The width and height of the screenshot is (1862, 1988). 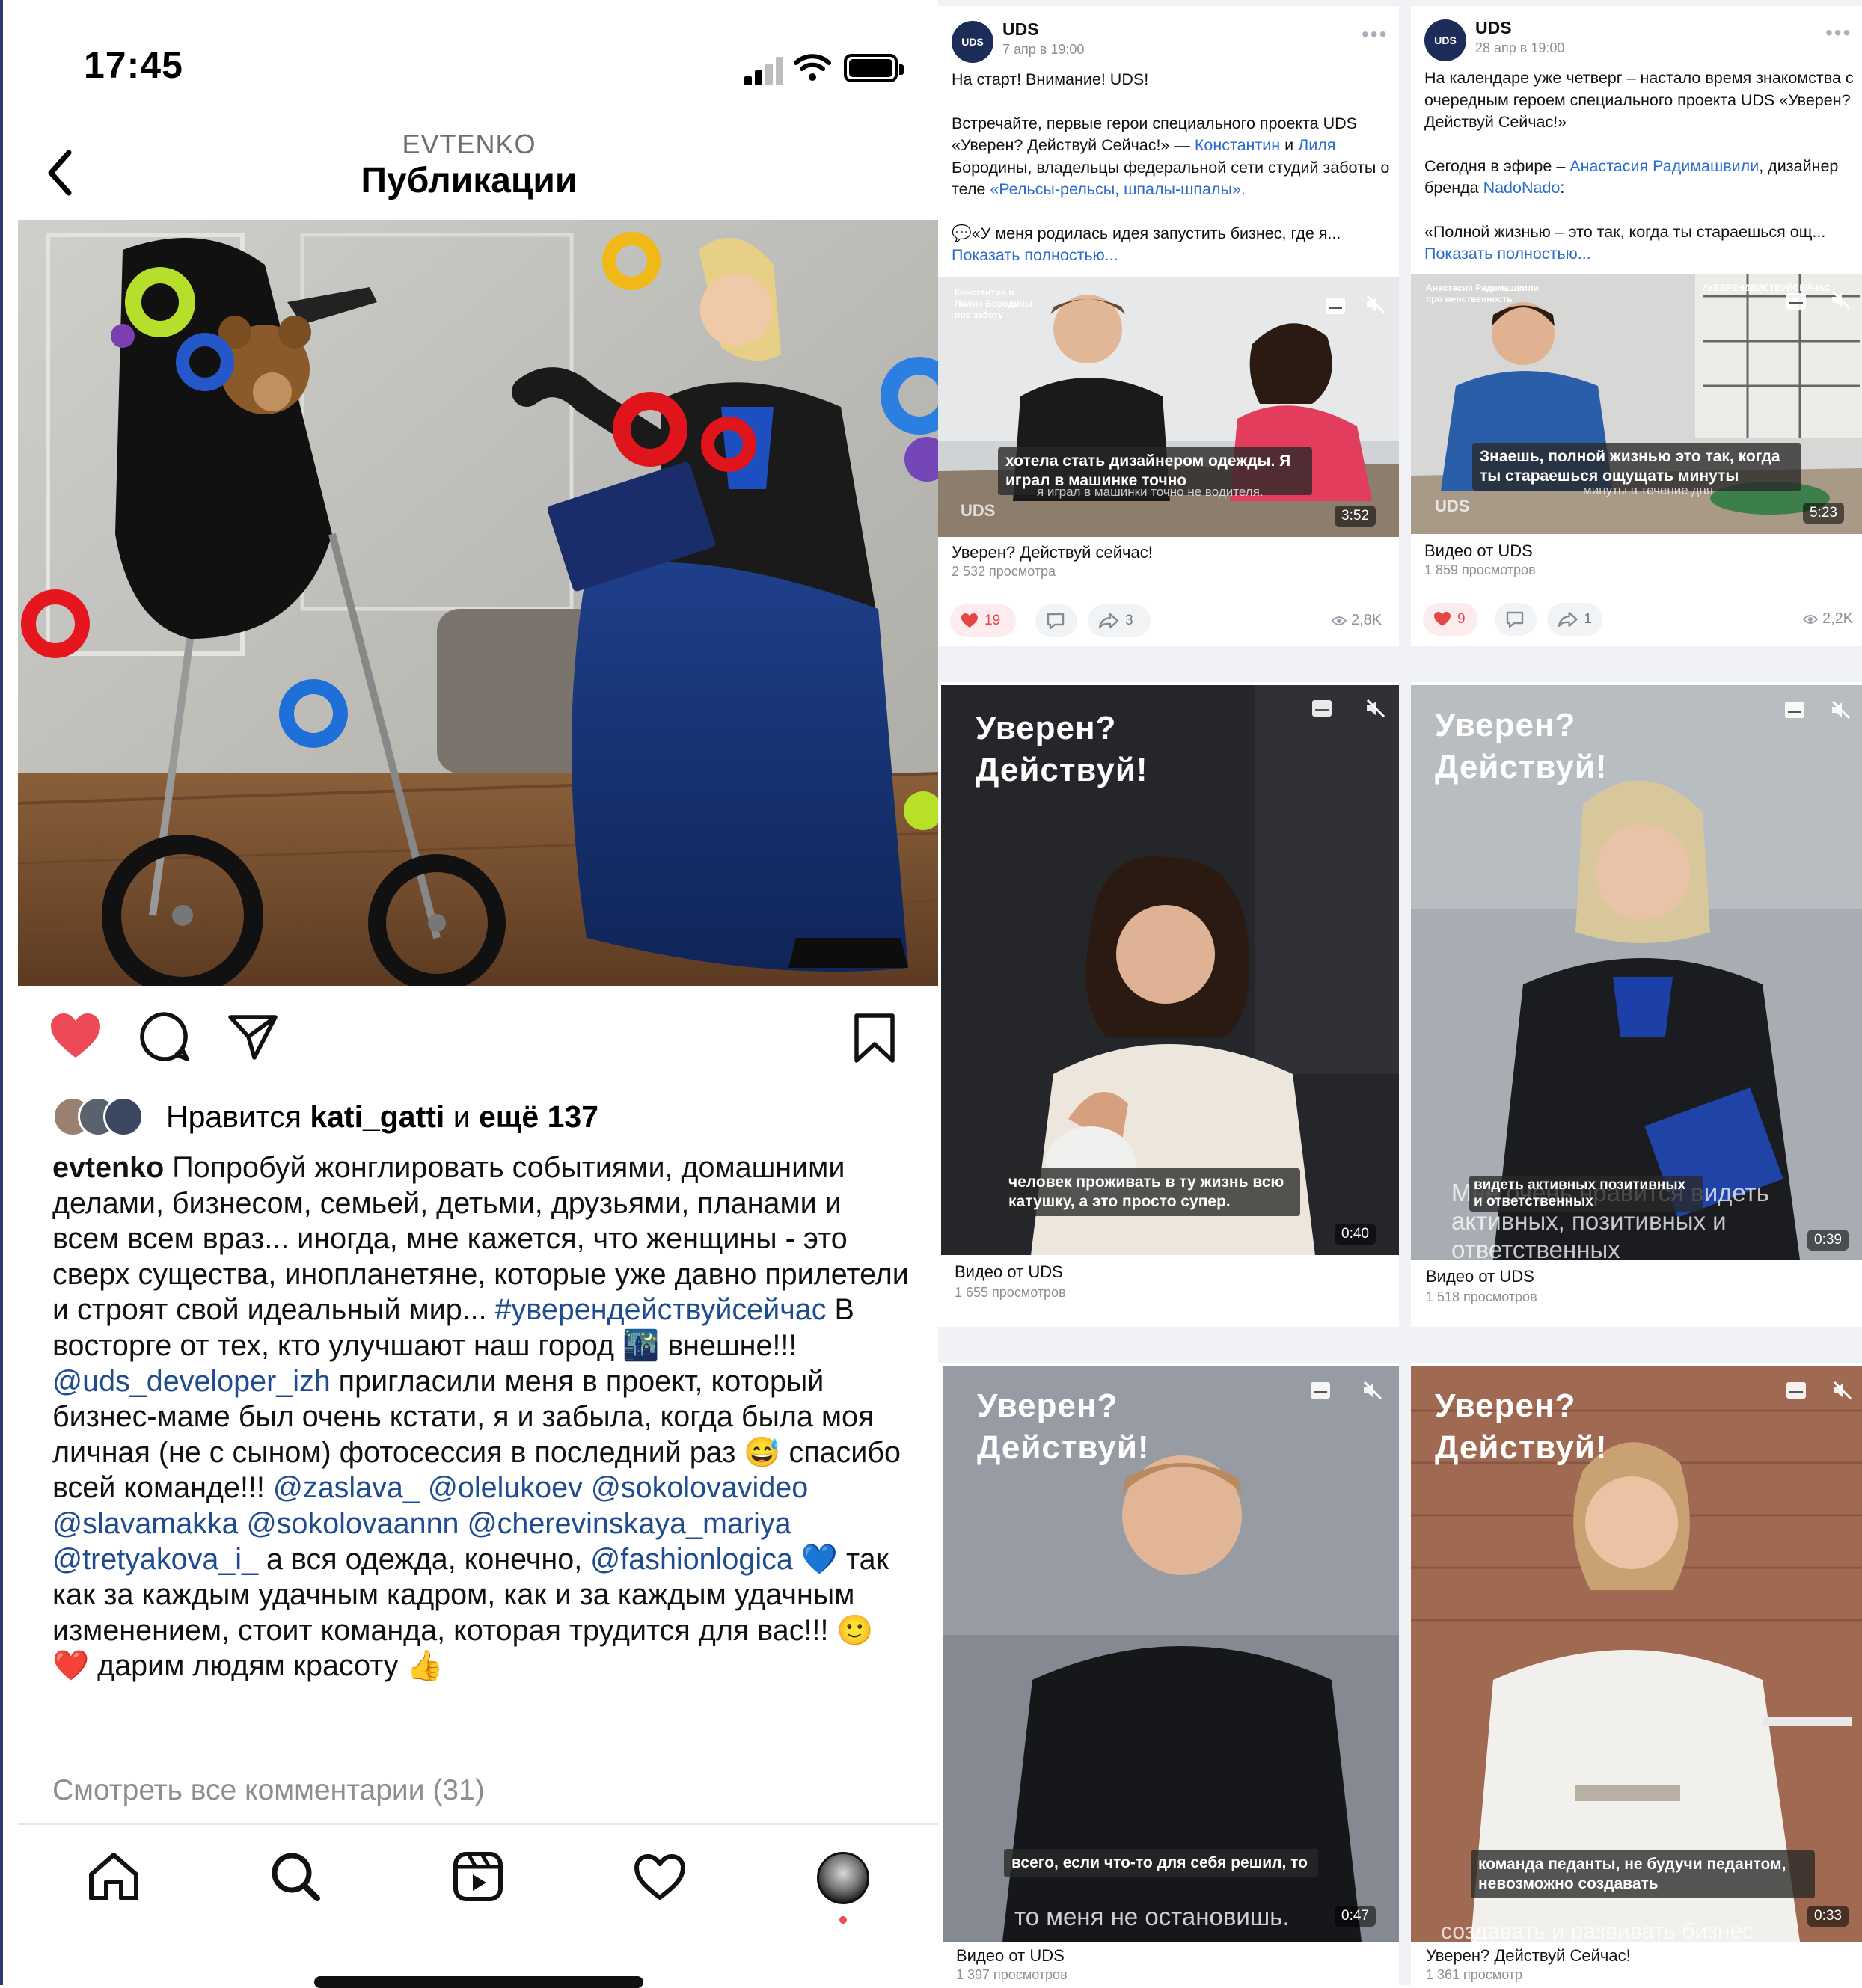 I want to click on video-views: 1 397 просмотров, so click(x=1012, y=1974).